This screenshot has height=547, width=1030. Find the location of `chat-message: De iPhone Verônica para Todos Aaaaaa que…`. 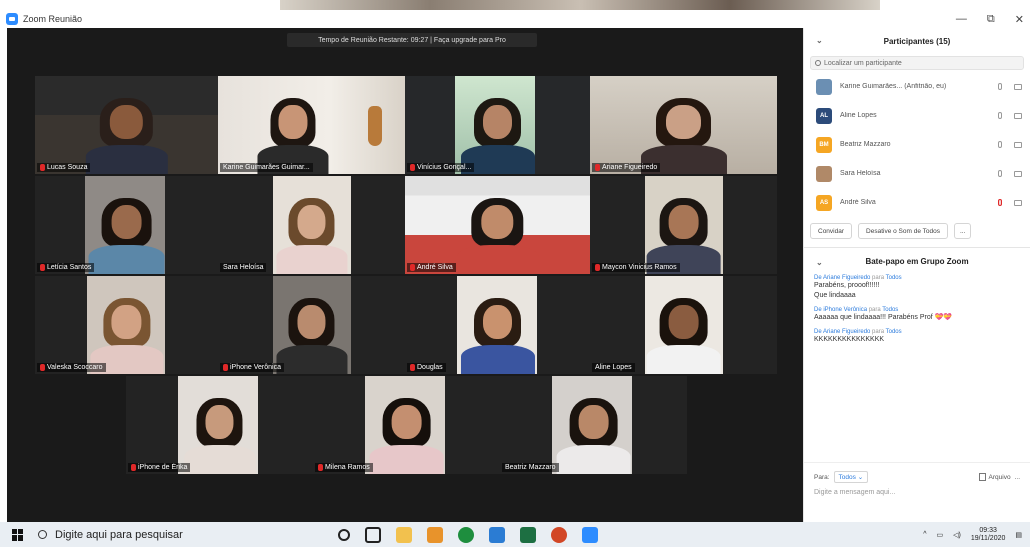

chat-message: De iPhone Verônica para Todos Aaaaaa que… is located at coordinates (883, 314).